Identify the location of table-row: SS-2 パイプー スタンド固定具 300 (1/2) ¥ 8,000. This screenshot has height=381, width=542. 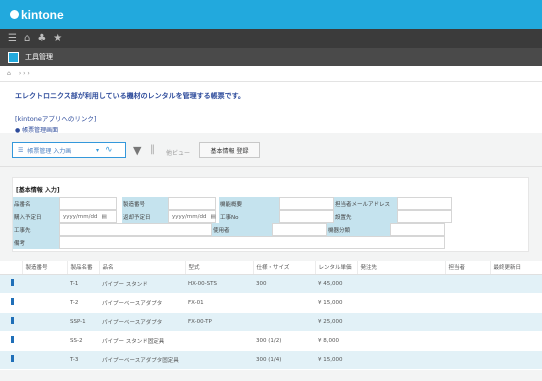
(271, 341).